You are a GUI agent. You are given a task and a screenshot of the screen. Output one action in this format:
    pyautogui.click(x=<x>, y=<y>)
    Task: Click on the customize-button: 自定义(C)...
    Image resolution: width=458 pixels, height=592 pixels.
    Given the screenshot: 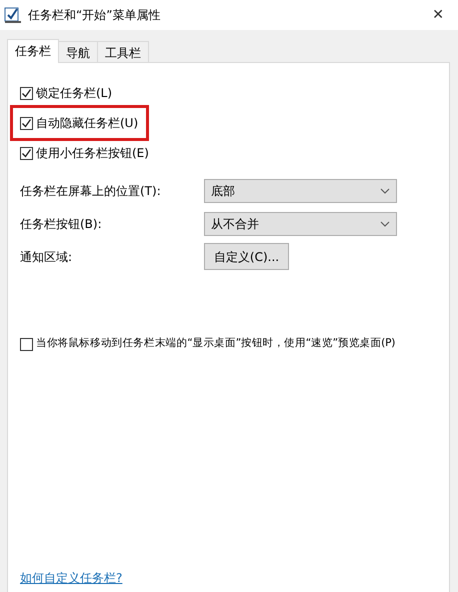 What is the action you would take?
    pyautogui.click(x=246, y=256)
    